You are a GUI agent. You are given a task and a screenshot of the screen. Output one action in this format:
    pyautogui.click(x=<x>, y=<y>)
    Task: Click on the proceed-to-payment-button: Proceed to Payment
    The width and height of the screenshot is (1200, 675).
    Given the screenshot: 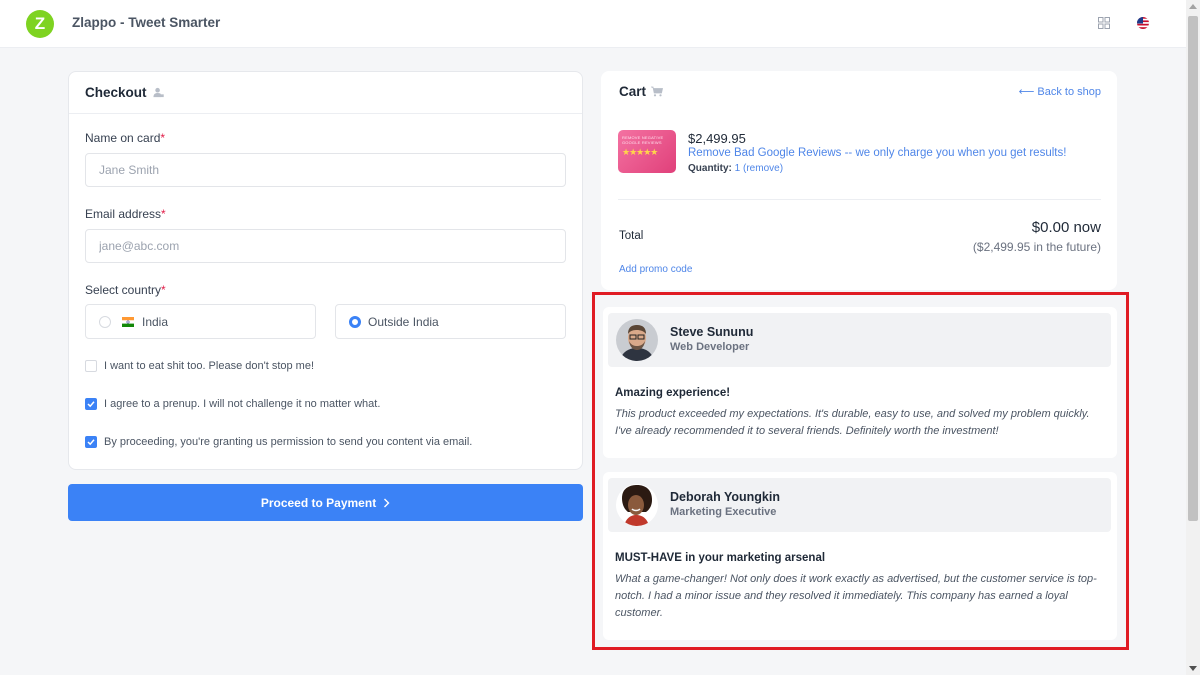 What is the action you would take?
    pyautogui.click(x=325, y=502)
    